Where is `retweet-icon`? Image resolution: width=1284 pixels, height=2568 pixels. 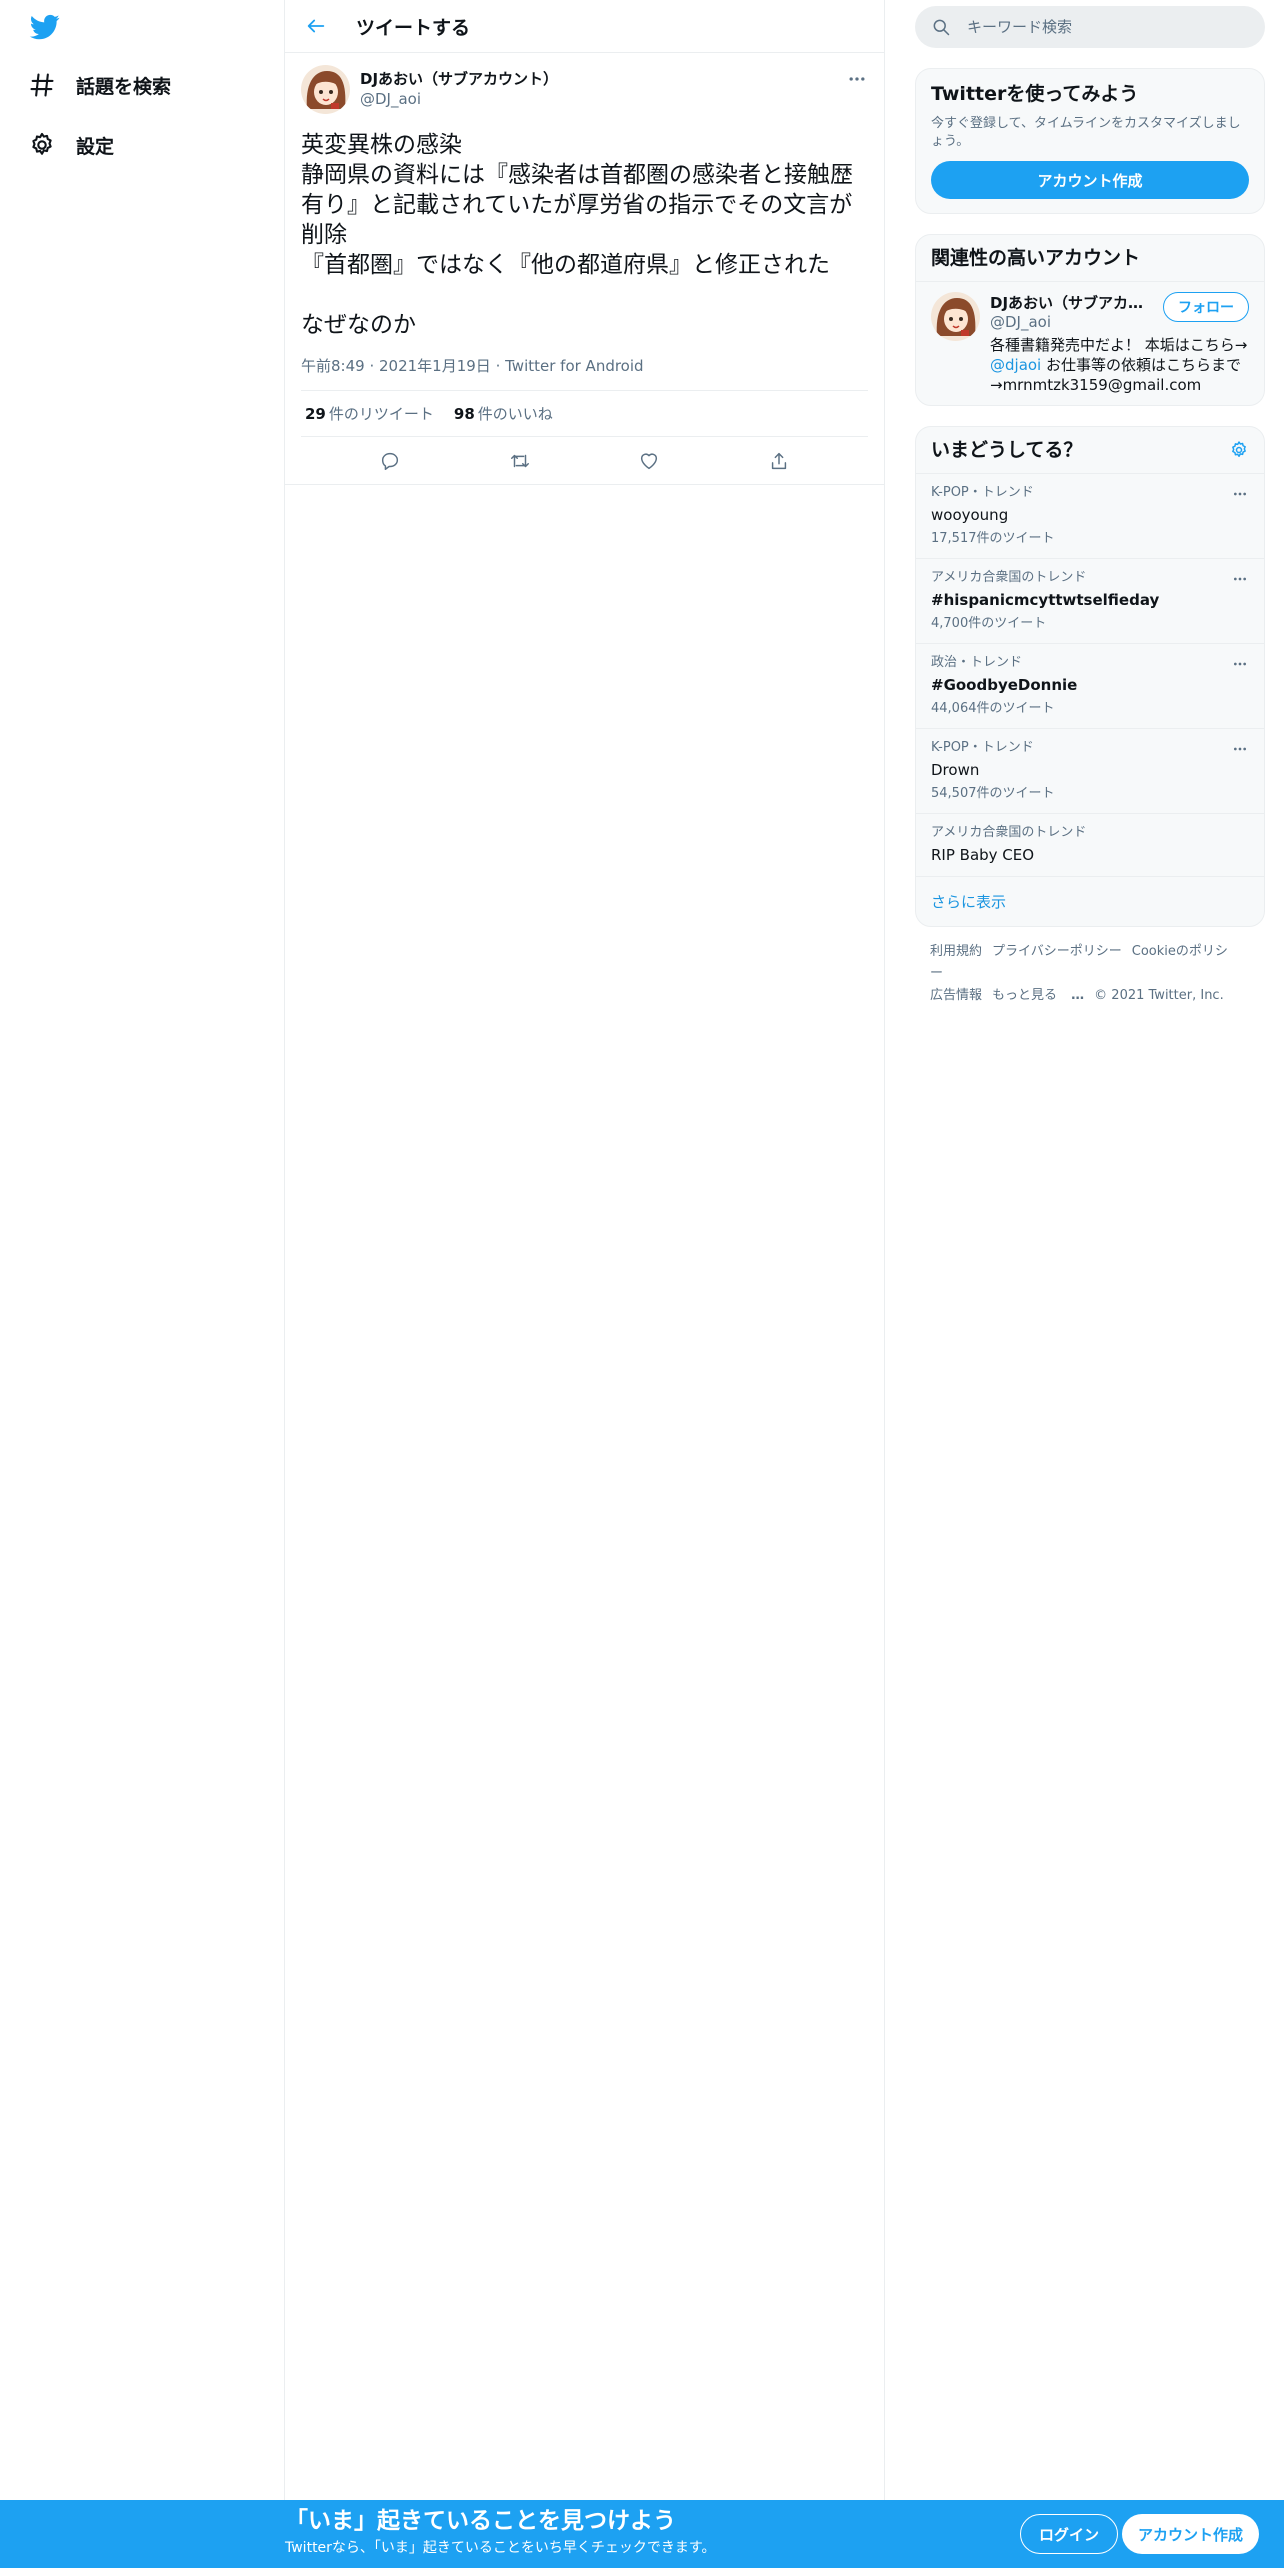
retweet-icon is located at coordinates (519, 460).